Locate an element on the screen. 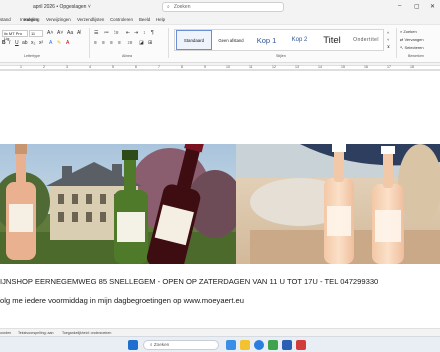  pilcrow-icon: ¶ is located at coordinates (152, 33).